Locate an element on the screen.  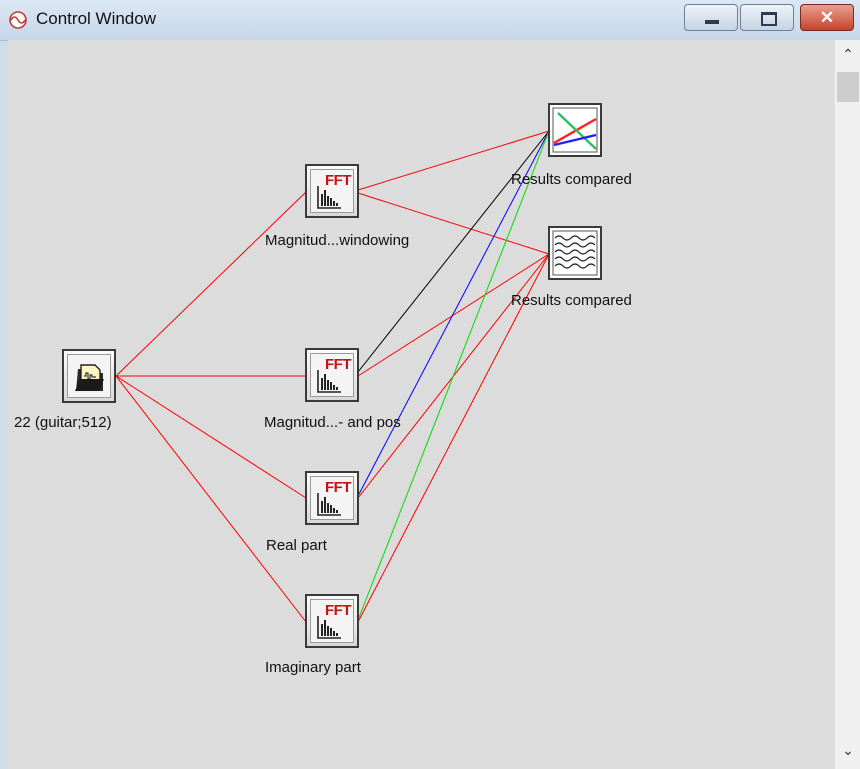
edge-imag-plot-wave is located at coordinates (453, 438).